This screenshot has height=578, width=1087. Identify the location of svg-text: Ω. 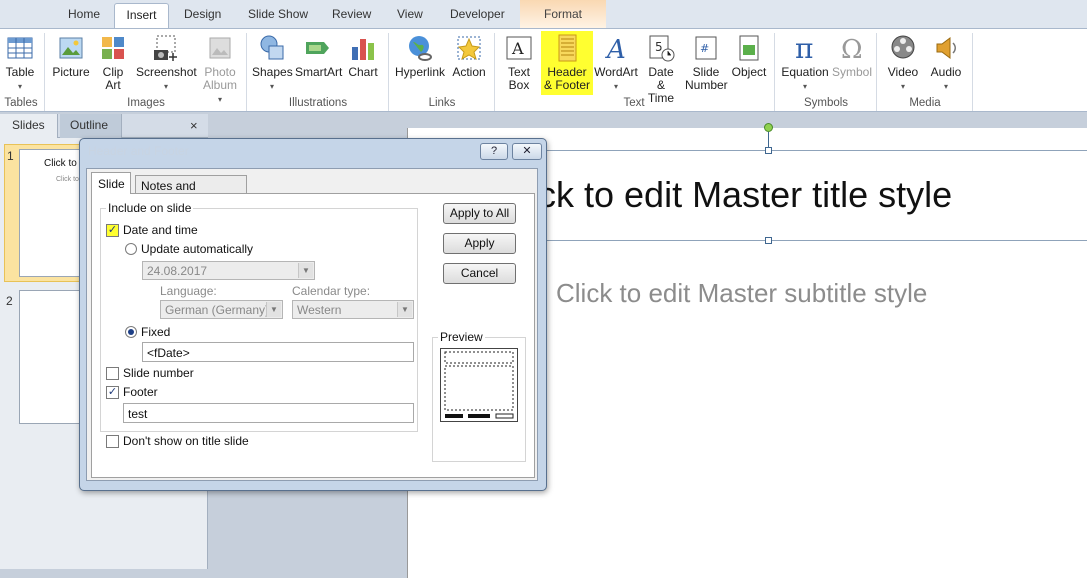
(852, 49).